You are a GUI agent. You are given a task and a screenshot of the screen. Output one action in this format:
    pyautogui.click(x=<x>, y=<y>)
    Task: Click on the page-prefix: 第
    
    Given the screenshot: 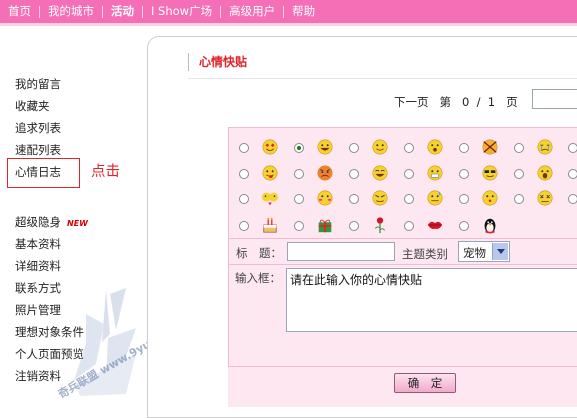 What is the action you would take?
    pyautogui.click(x=445, y=102)
    